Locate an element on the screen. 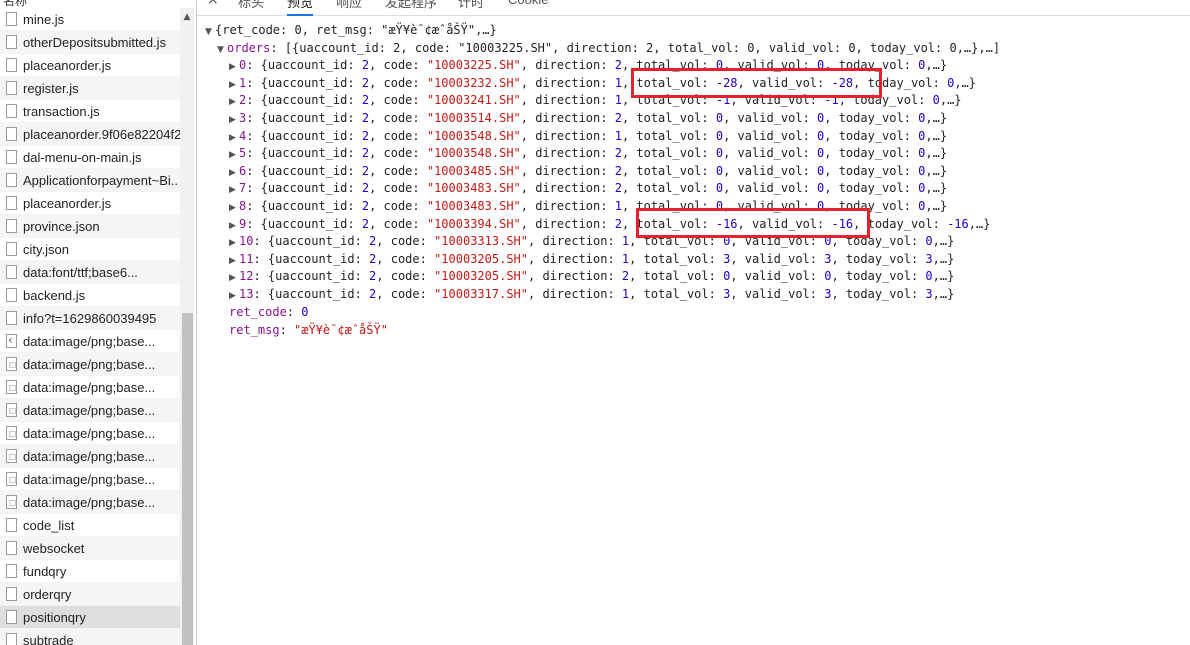 This screenshot has width=1190, height=645. tab-preview: 预览 is located at coordinates (300, 8).